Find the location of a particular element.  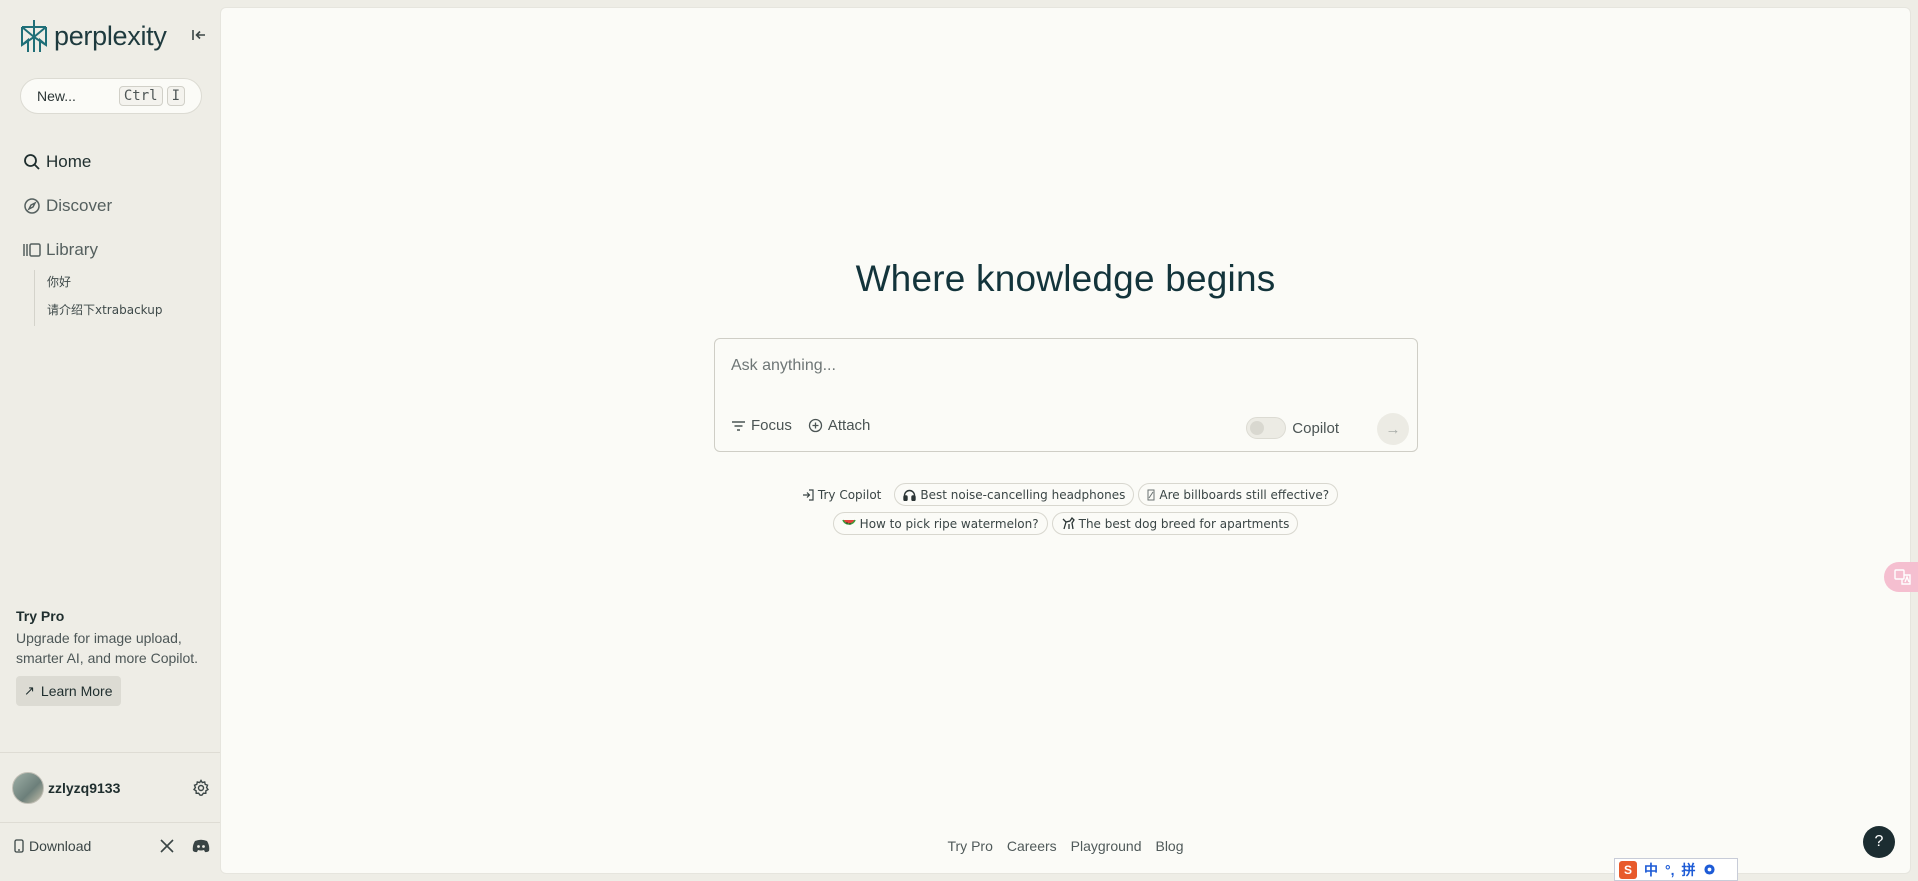

phone-icon is located at coordinates (19, 846).